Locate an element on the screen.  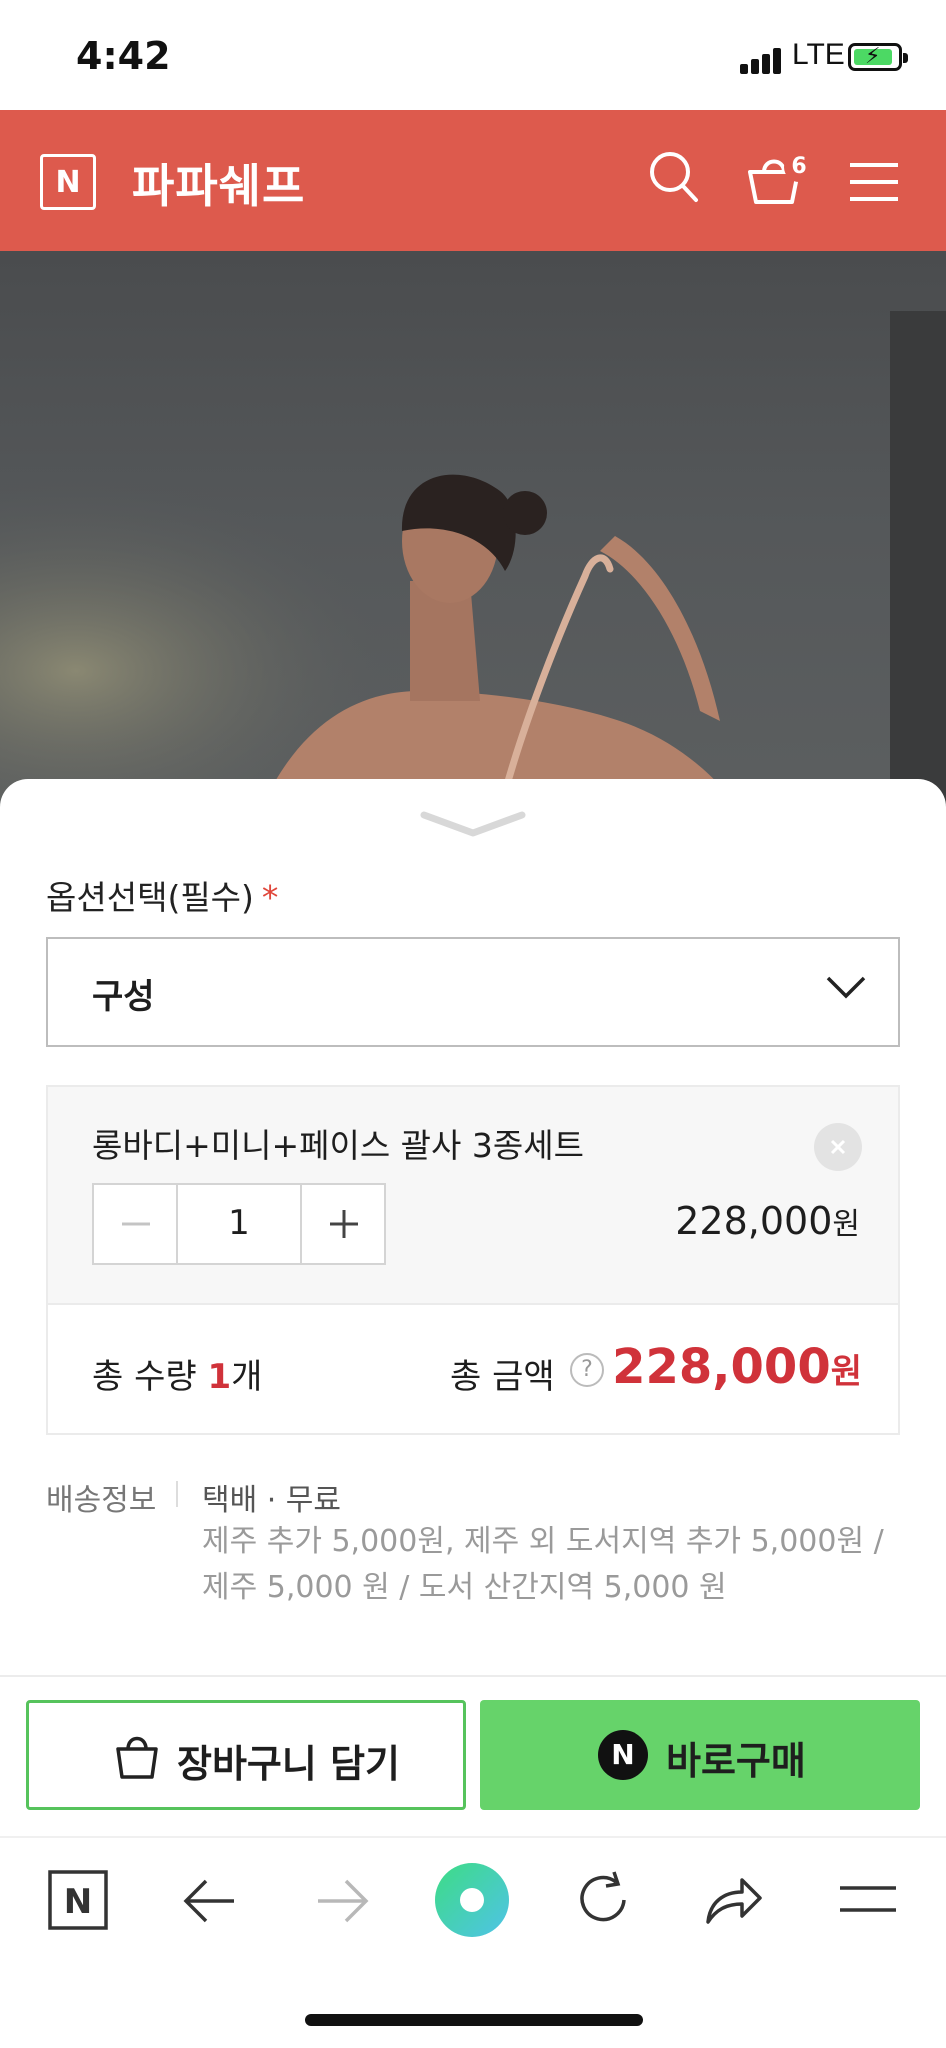
arrow-left-icon is located at coordinates (208, 1901).